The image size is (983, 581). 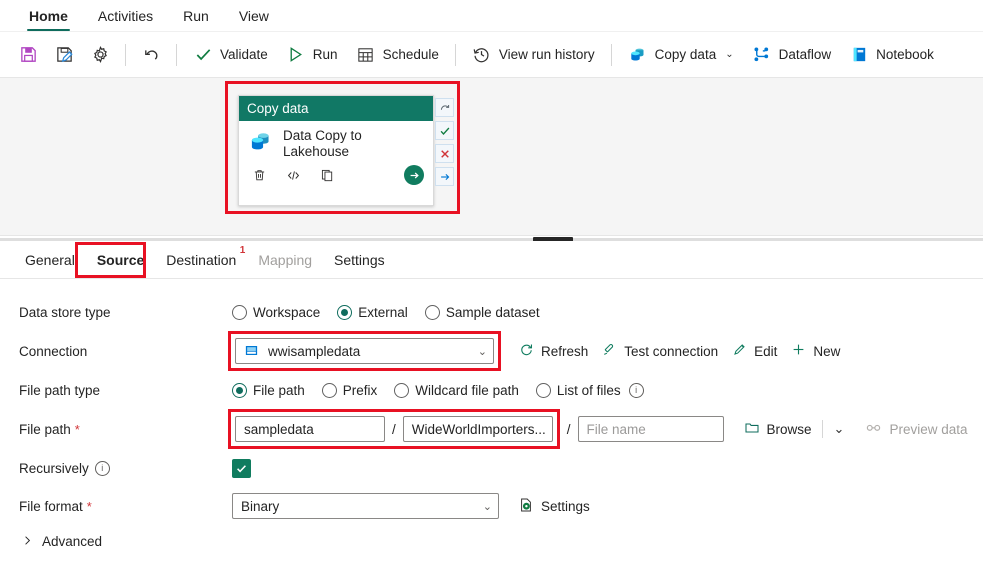 I want to click on ribbon-tab-view-label: View, so click(x=253, y=16).